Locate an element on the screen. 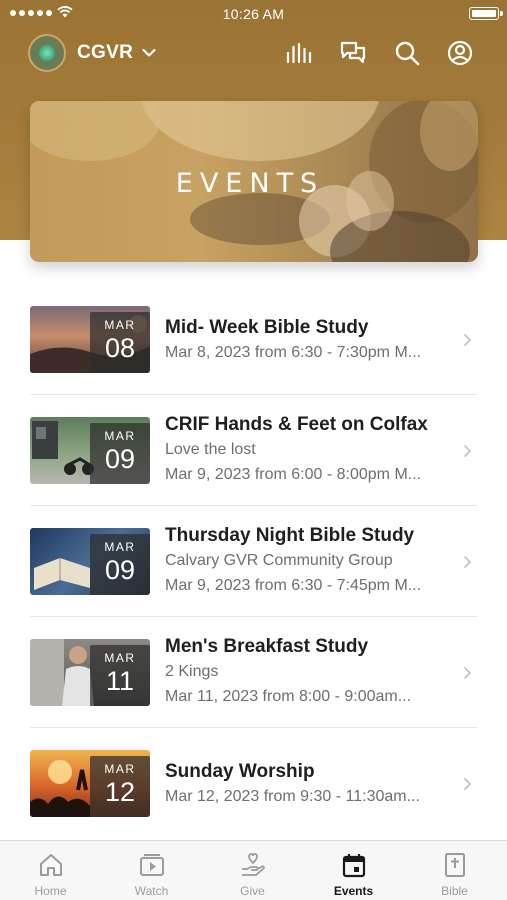 The height and width of the screenshot is (900, 507). tab-bar: Home Watch Give Events Bible is located at coordinates (253, 870).